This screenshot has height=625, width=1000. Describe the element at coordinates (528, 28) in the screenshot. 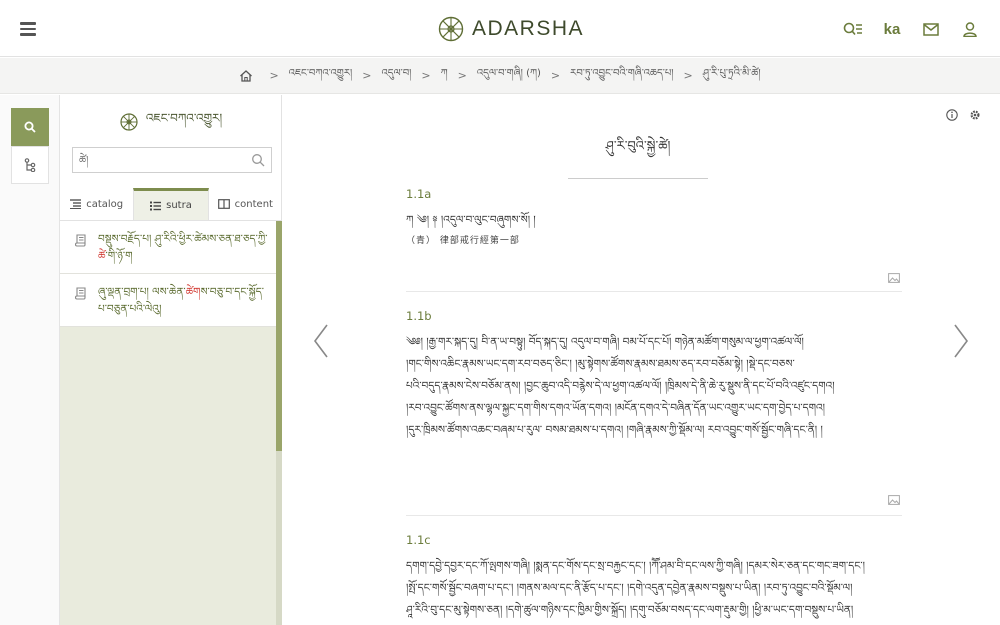

I see `brand-name: ADARSHA` at that location.